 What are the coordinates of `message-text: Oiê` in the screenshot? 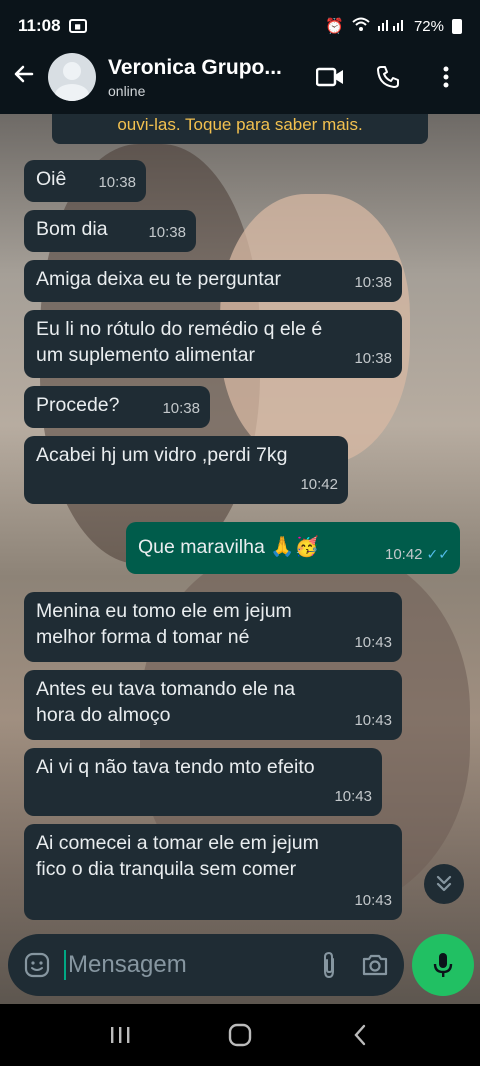 It's located at (51, 179).